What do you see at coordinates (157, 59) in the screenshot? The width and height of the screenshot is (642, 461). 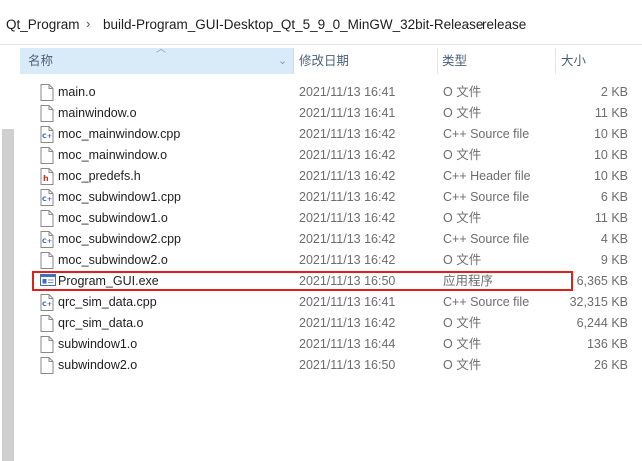 I see `column-header-name: ︿ 名称 ⌄` at bounding box center [157, 59].